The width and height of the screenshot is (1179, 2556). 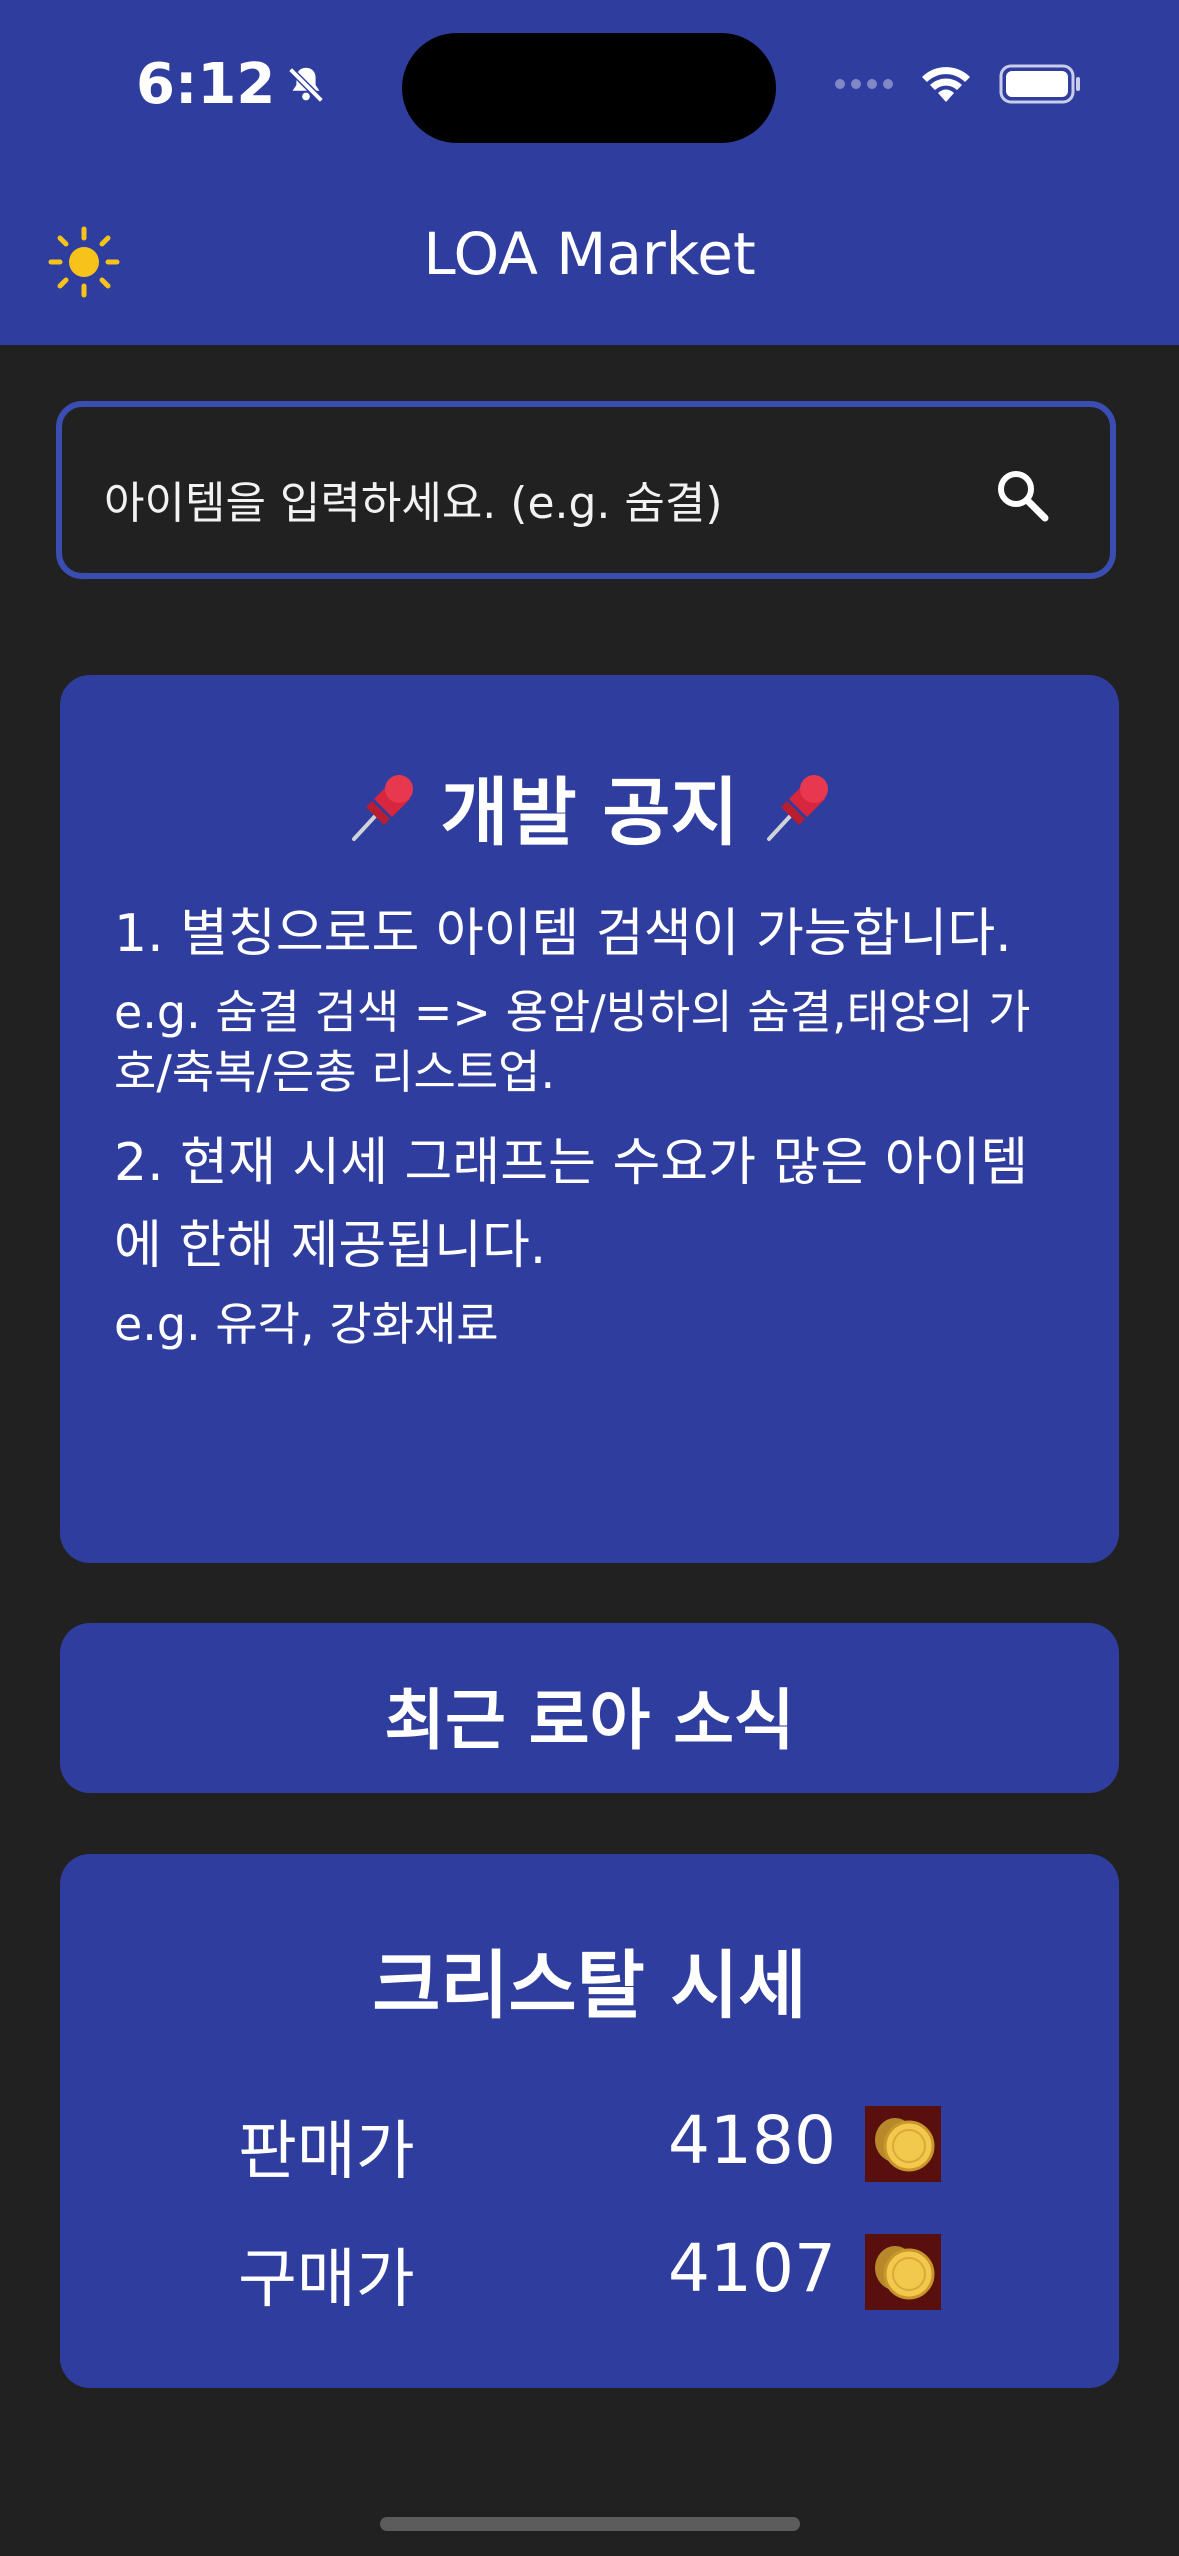 What do you see at coordinates (413, 503) in the screenshot?
I see `search-placeholder: 아이템을 입력하세요. (e.g. 숨결)` at bounding box center [413, 503].